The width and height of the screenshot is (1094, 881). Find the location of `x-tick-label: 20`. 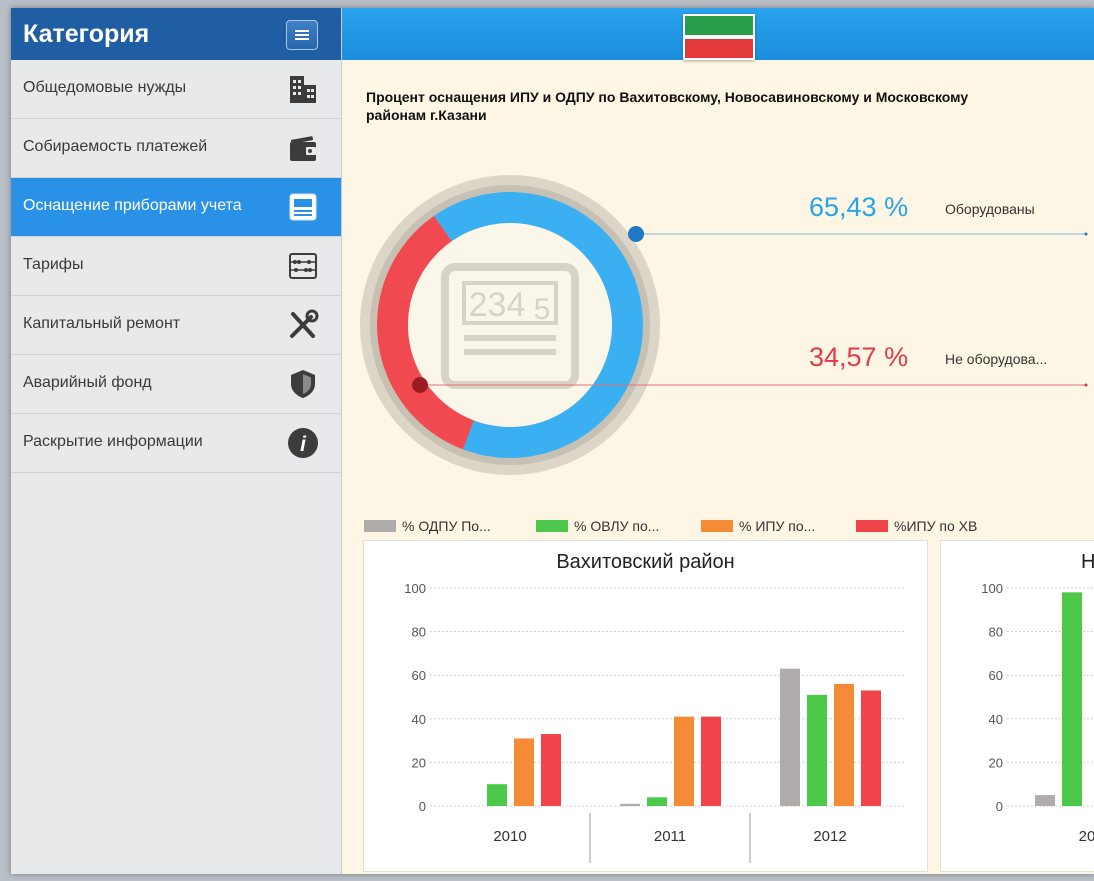

x-tick-label: 20 is located at coordinates (1086, 836).